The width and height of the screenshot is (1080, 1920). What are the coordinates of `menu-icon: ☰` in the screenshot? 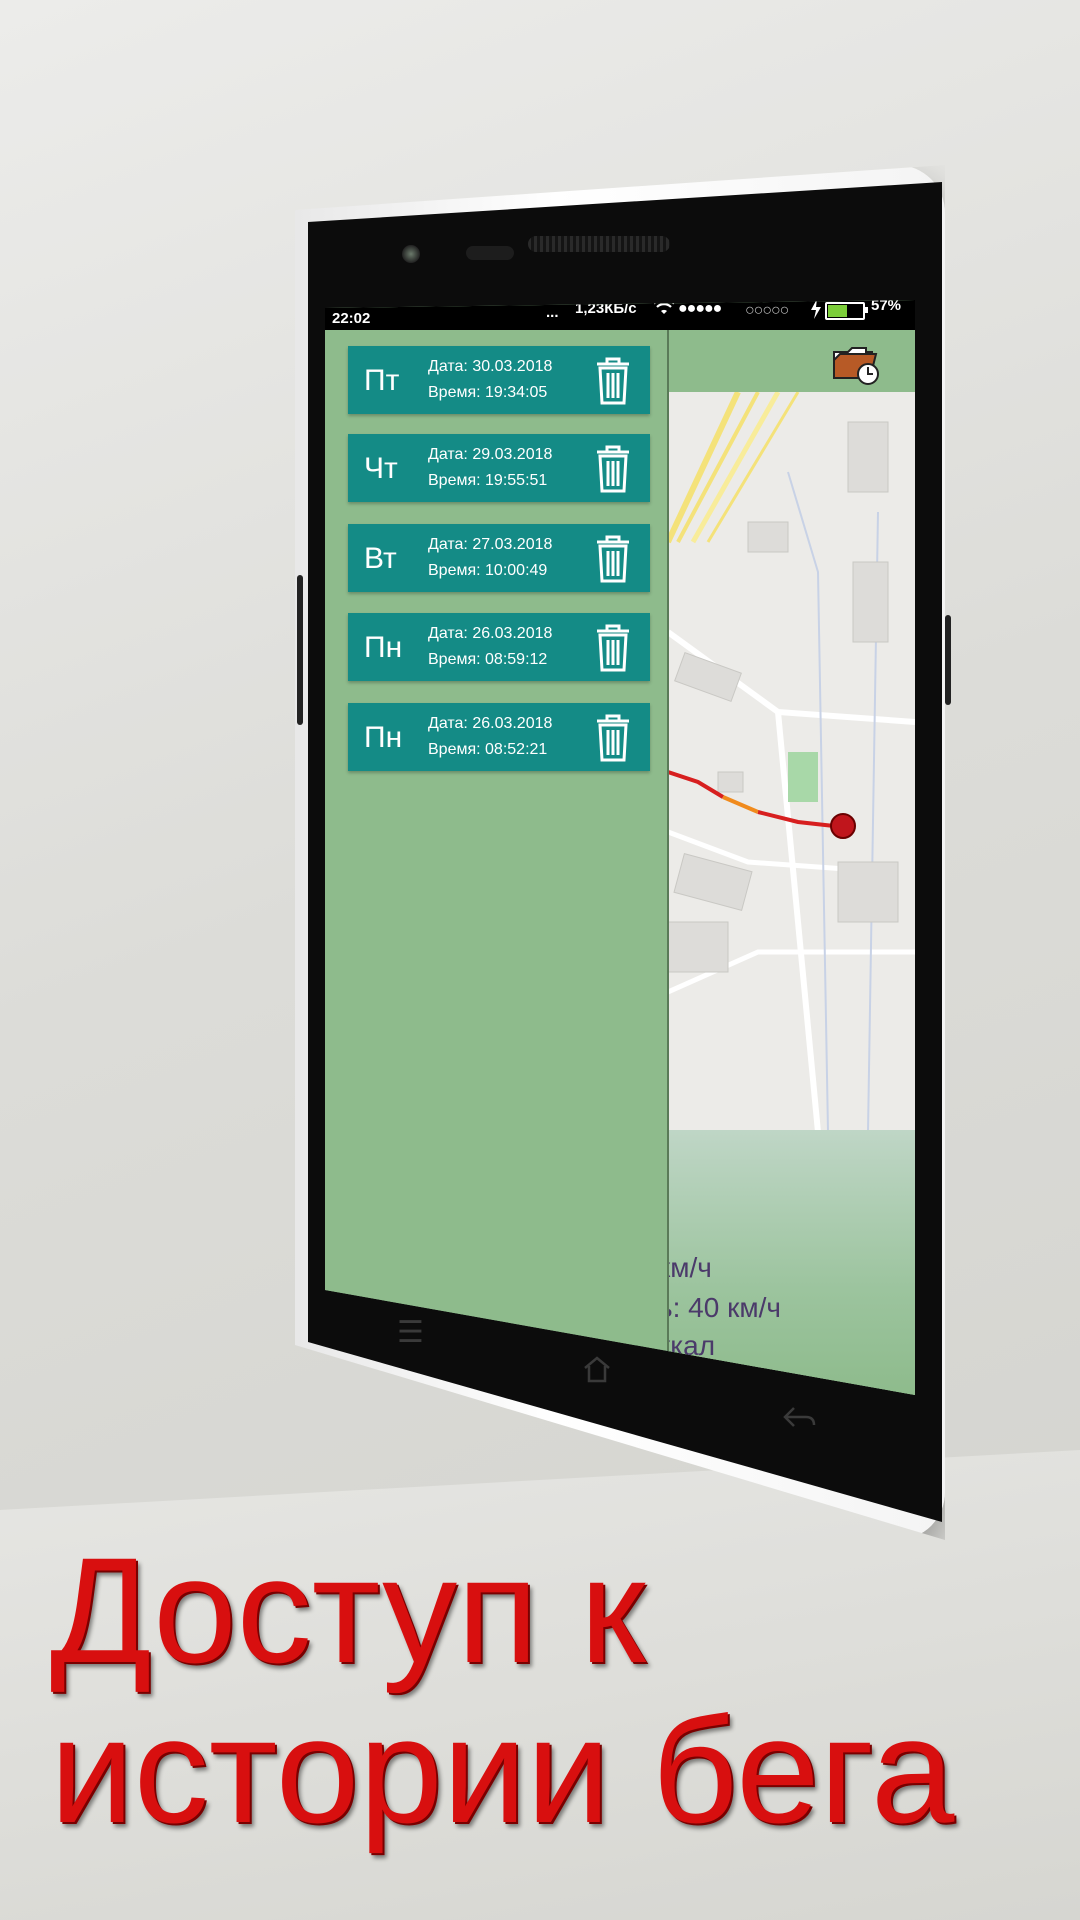 It's located at (410, 1332).